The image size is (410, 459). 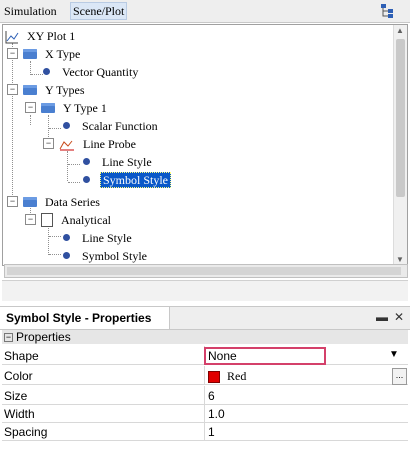 I want to click on property-name: Spacing, so click(x=26, y=432).